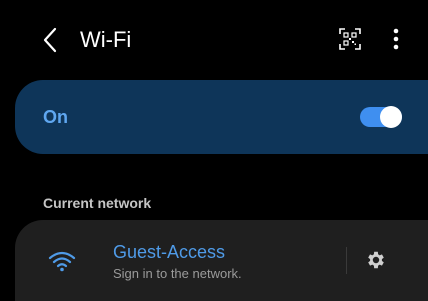 This screenshot has height=301, width=428. I want to click on more-options-button, so click(396, 39).